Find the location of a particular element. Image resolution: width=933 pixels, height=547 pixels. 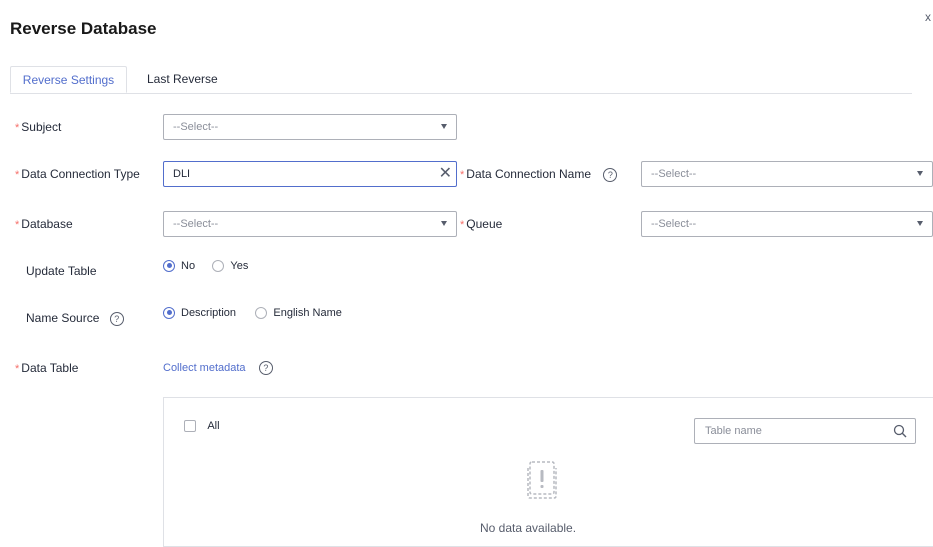

name-source-label: Name Source ? is located at coordinates (75, 318).